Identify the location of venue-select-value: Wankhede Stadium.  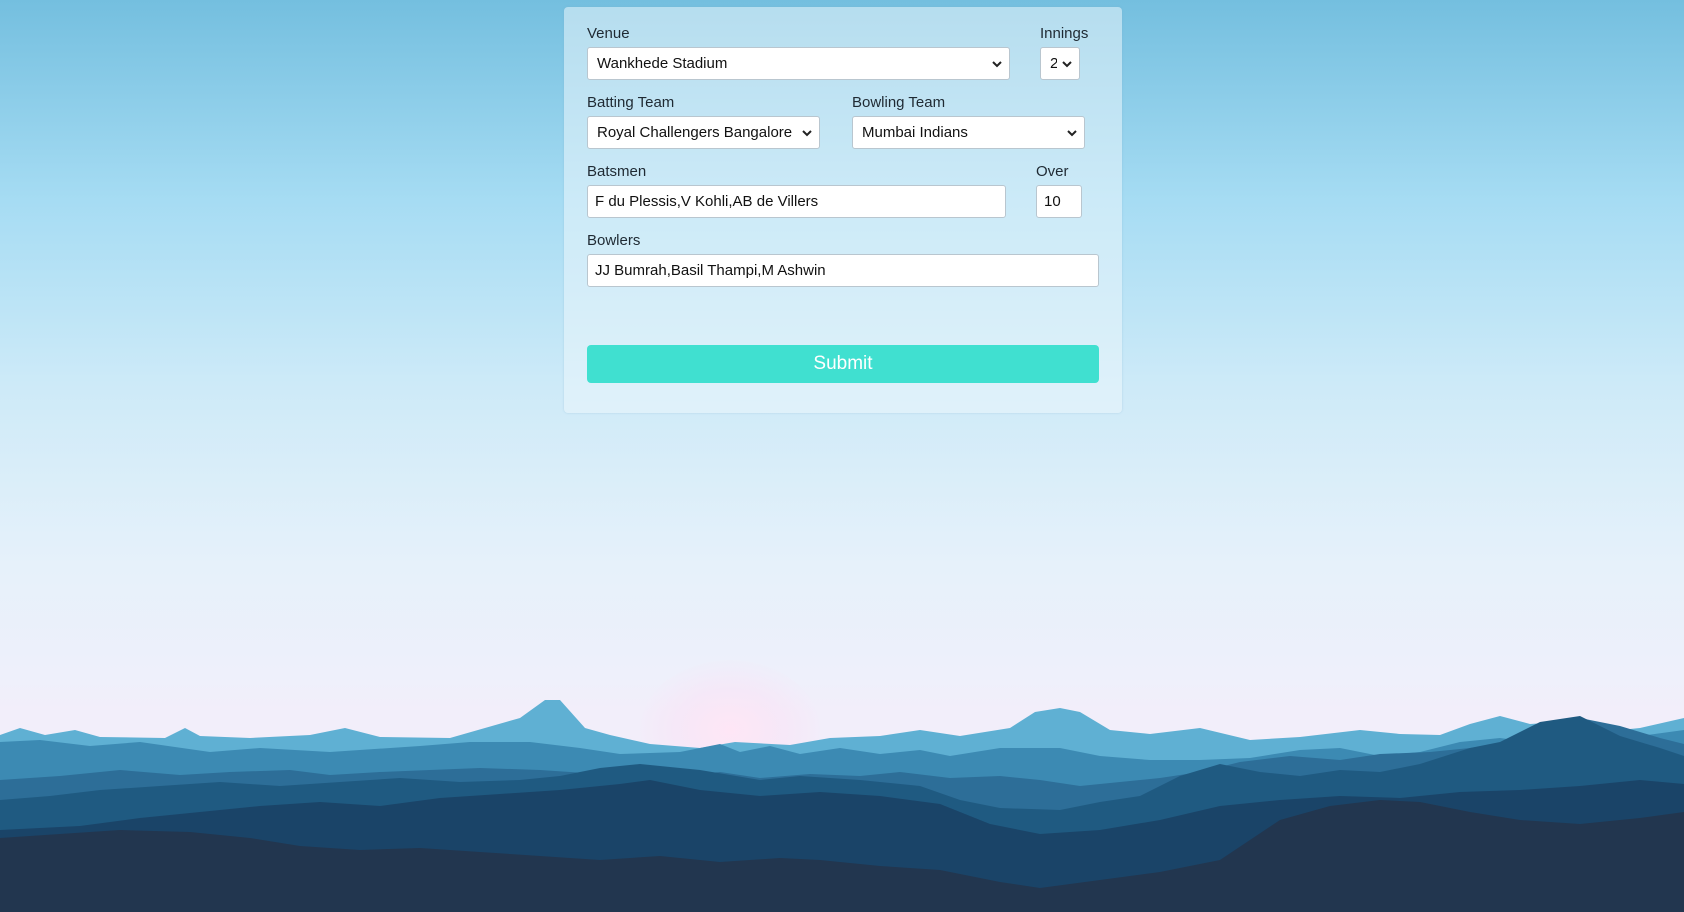
(662, 63).